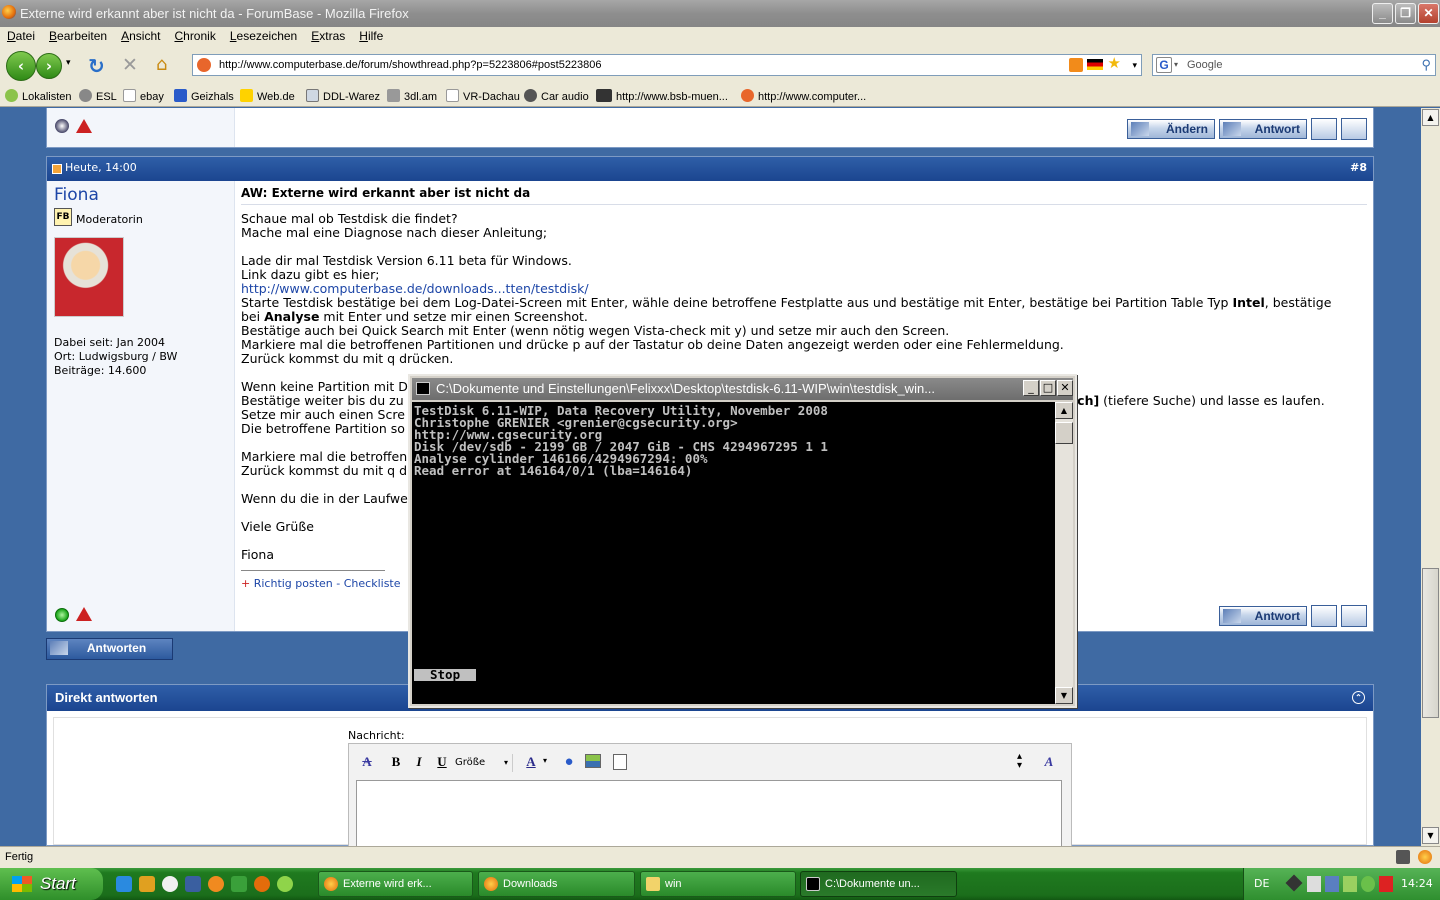  Describe the element at coordinates (396, 762) in the screenshot. I see `bold-button: B` at that location.